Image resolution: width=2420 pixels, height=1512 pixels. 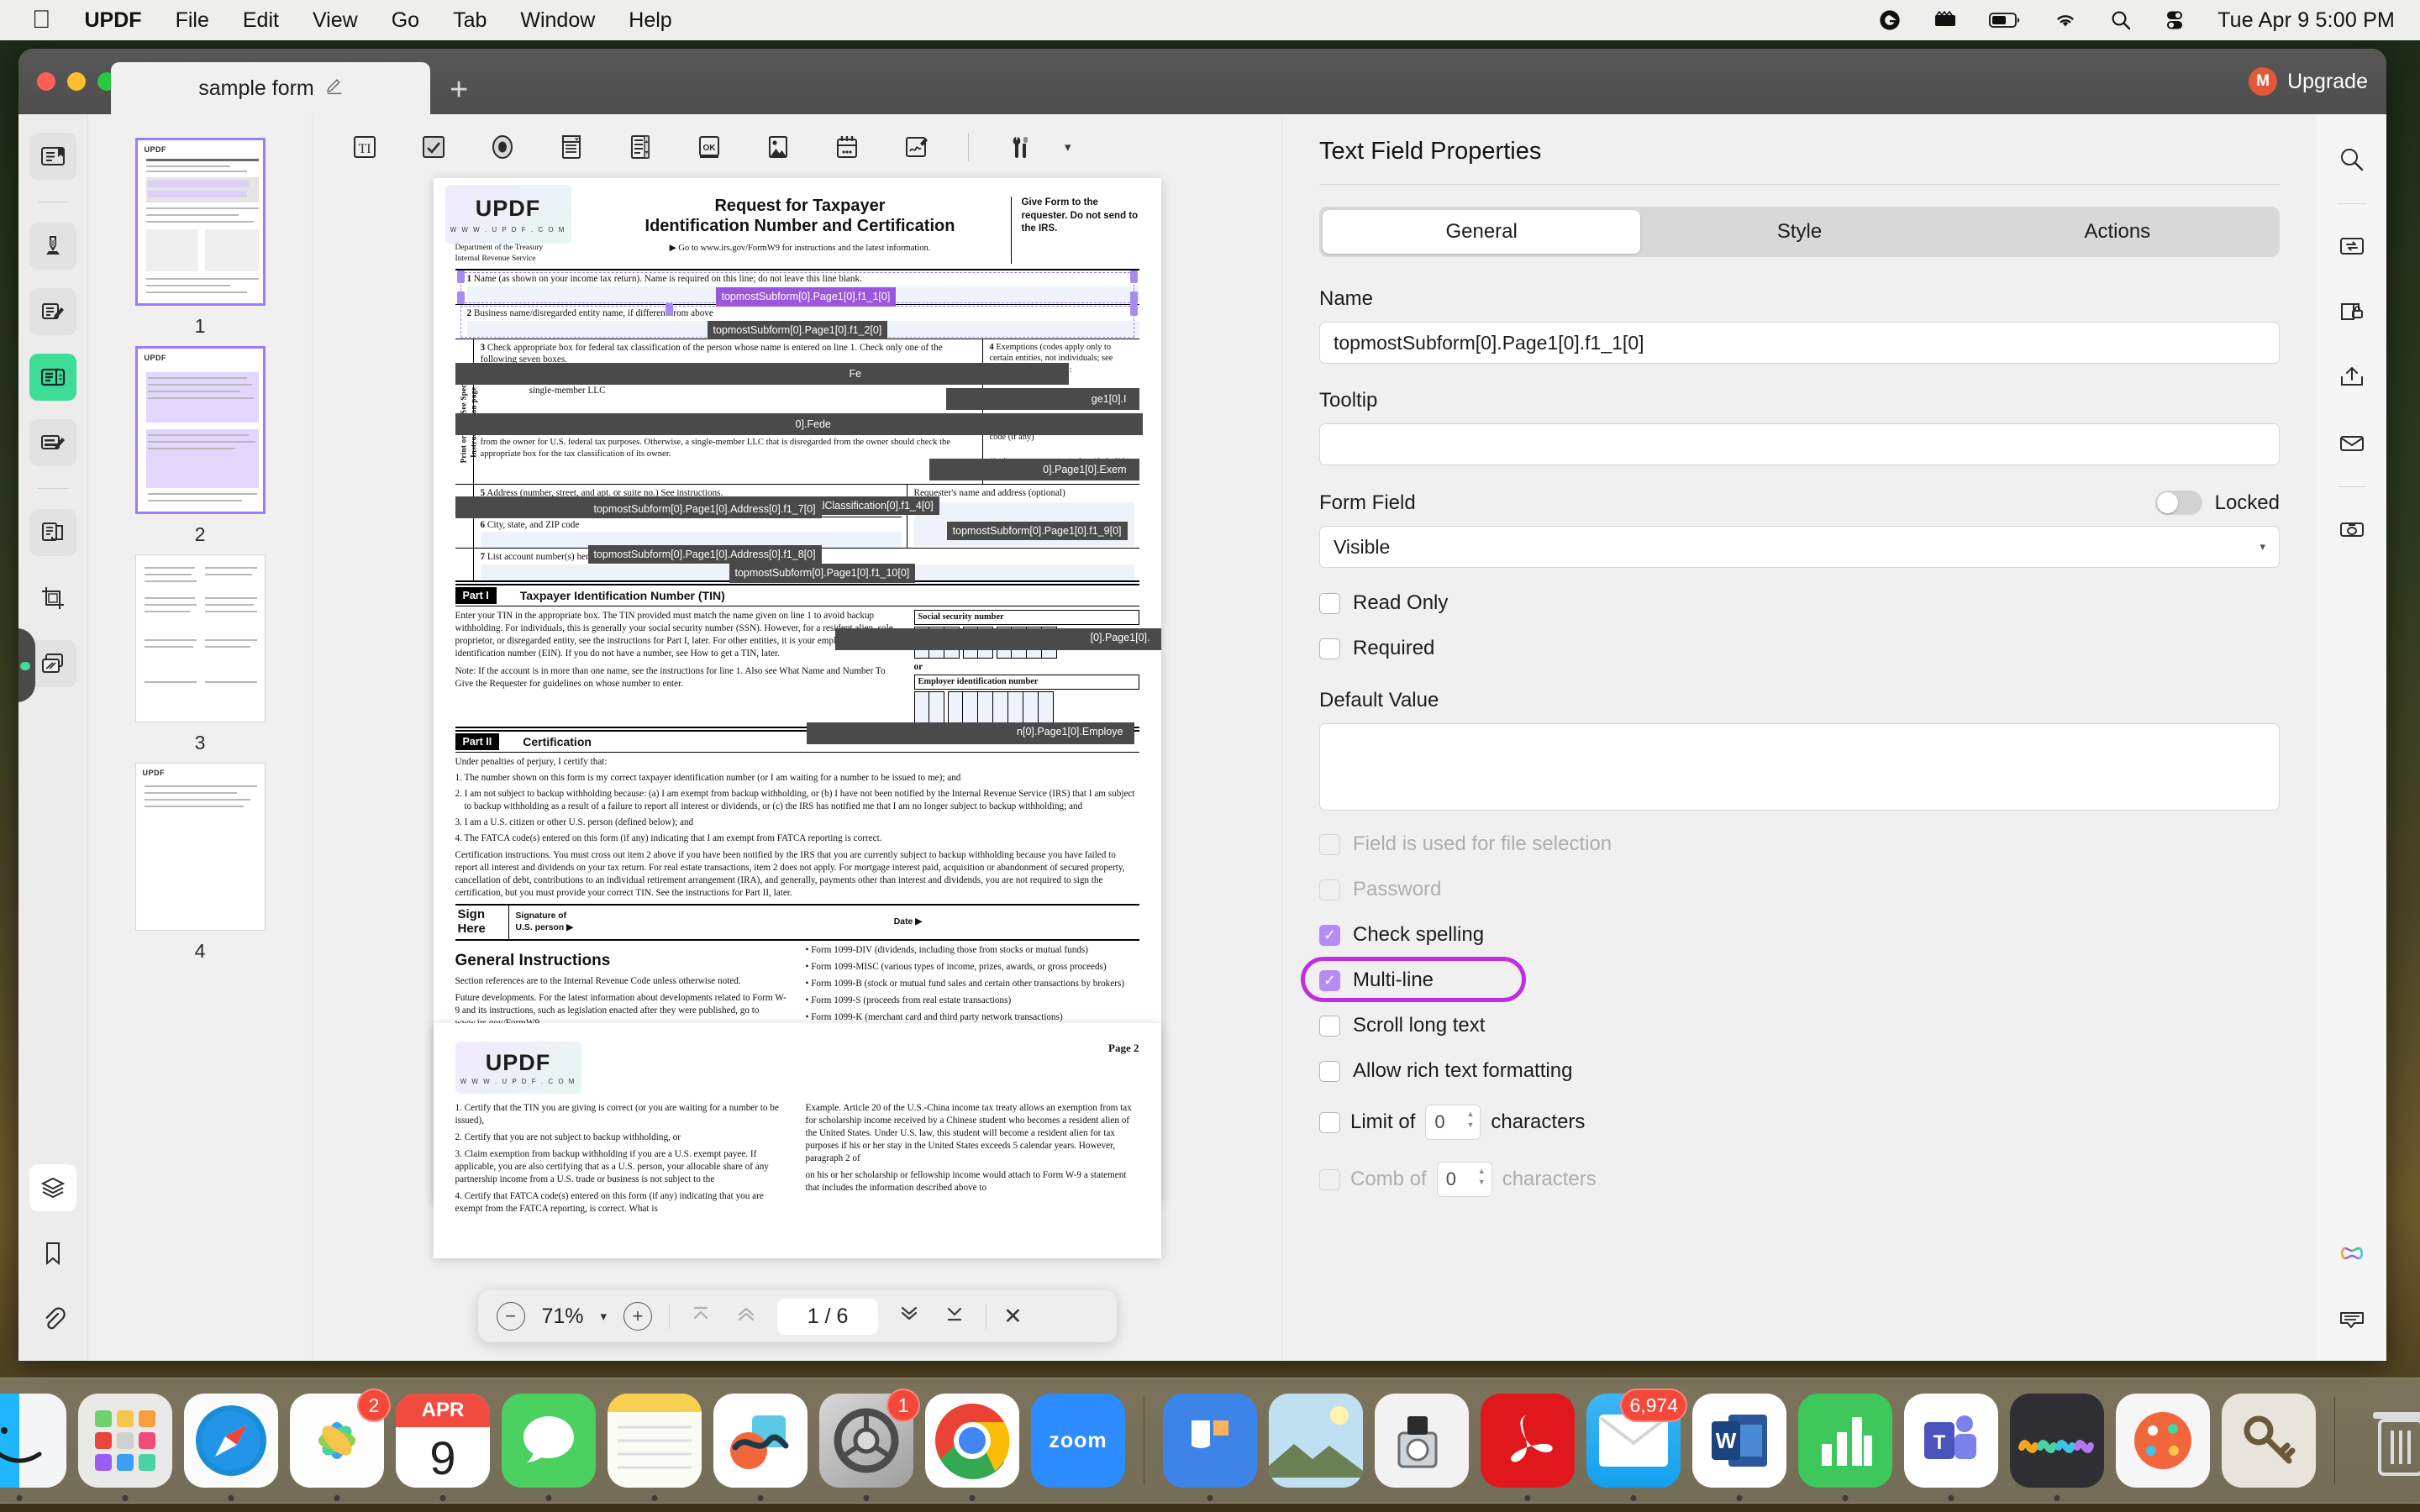 I want to click on field-name-overlay: 0].Fede, so click(x=813, y=423).